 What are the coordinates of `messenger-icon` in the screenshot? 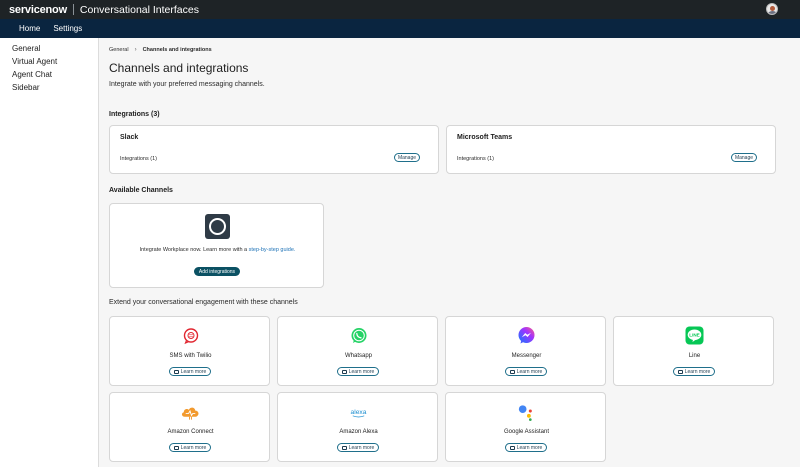 It's located at (526, 335).